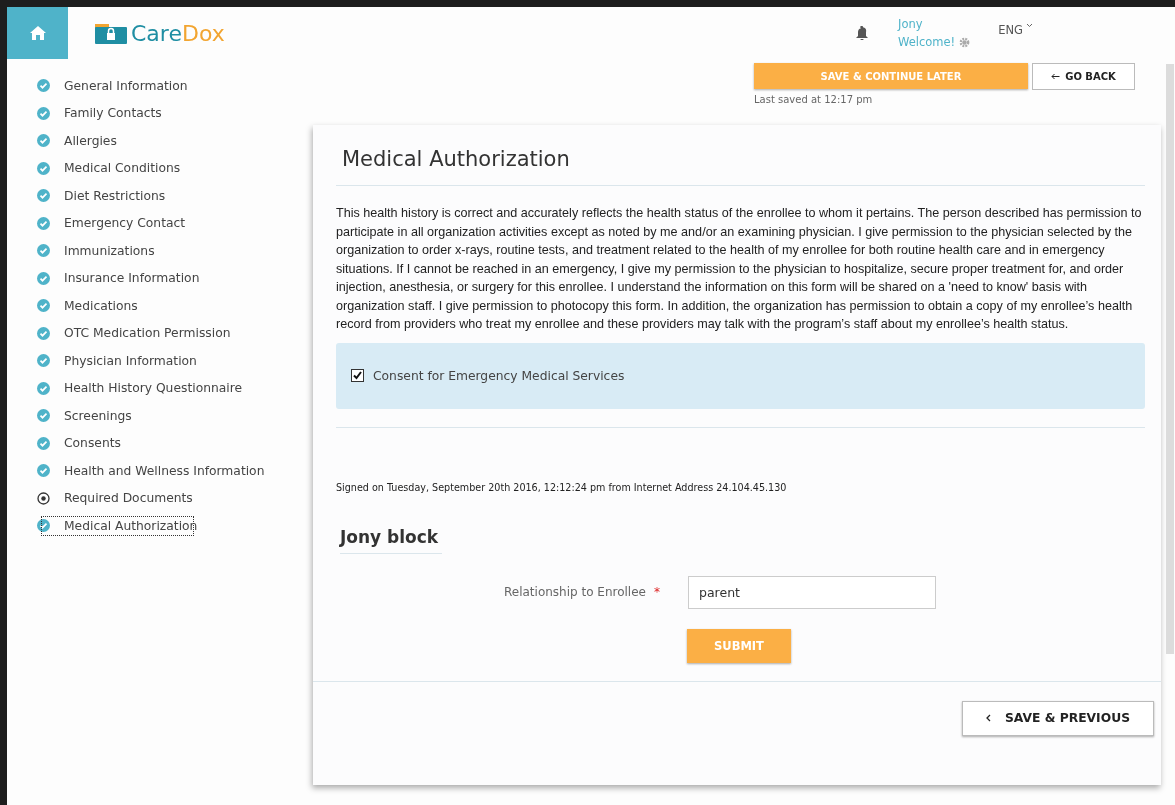 This screenshot has width=1175, height=805. Describe the element at coordinates (456, 159) in the screenshot. I see `form-title: Medical Authorization` at that location.